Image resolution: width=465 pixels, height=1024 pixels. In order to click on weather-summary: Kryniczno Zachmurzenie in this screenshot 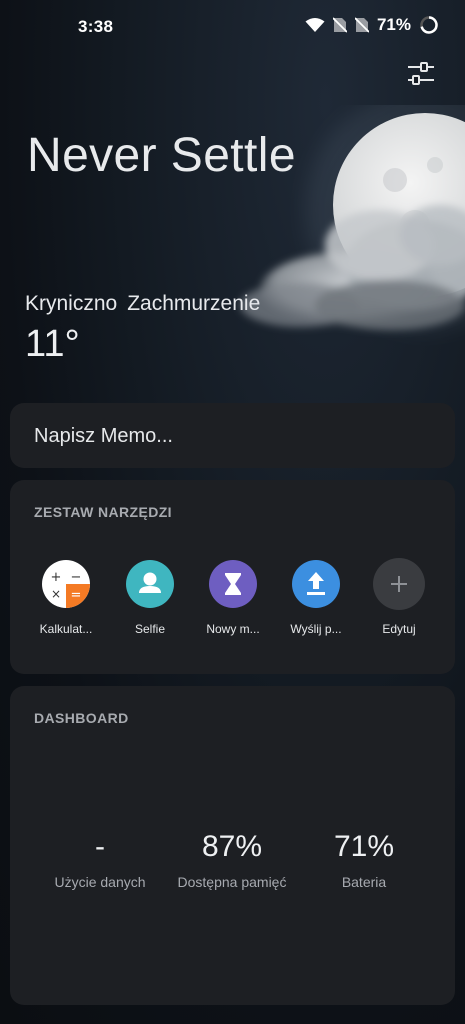, I will do `click(142, 304)`.